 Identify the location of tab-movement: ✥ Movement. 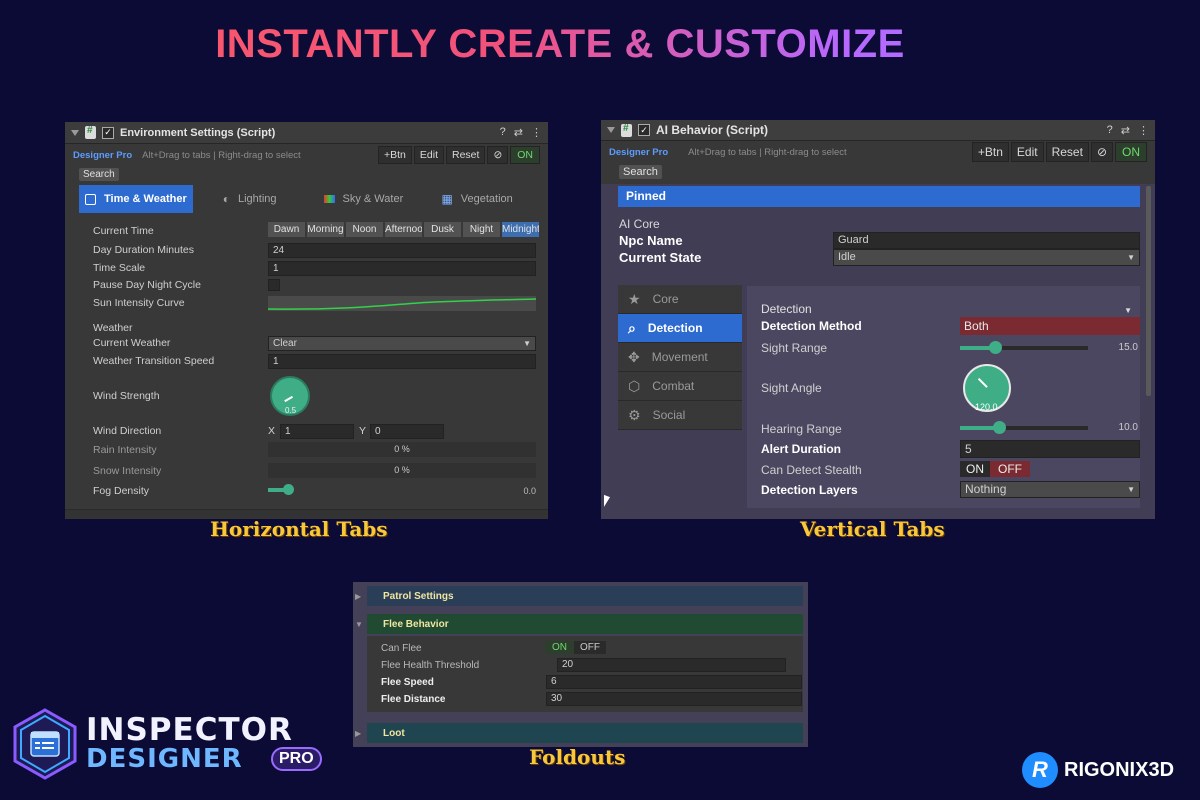
(680, 357).